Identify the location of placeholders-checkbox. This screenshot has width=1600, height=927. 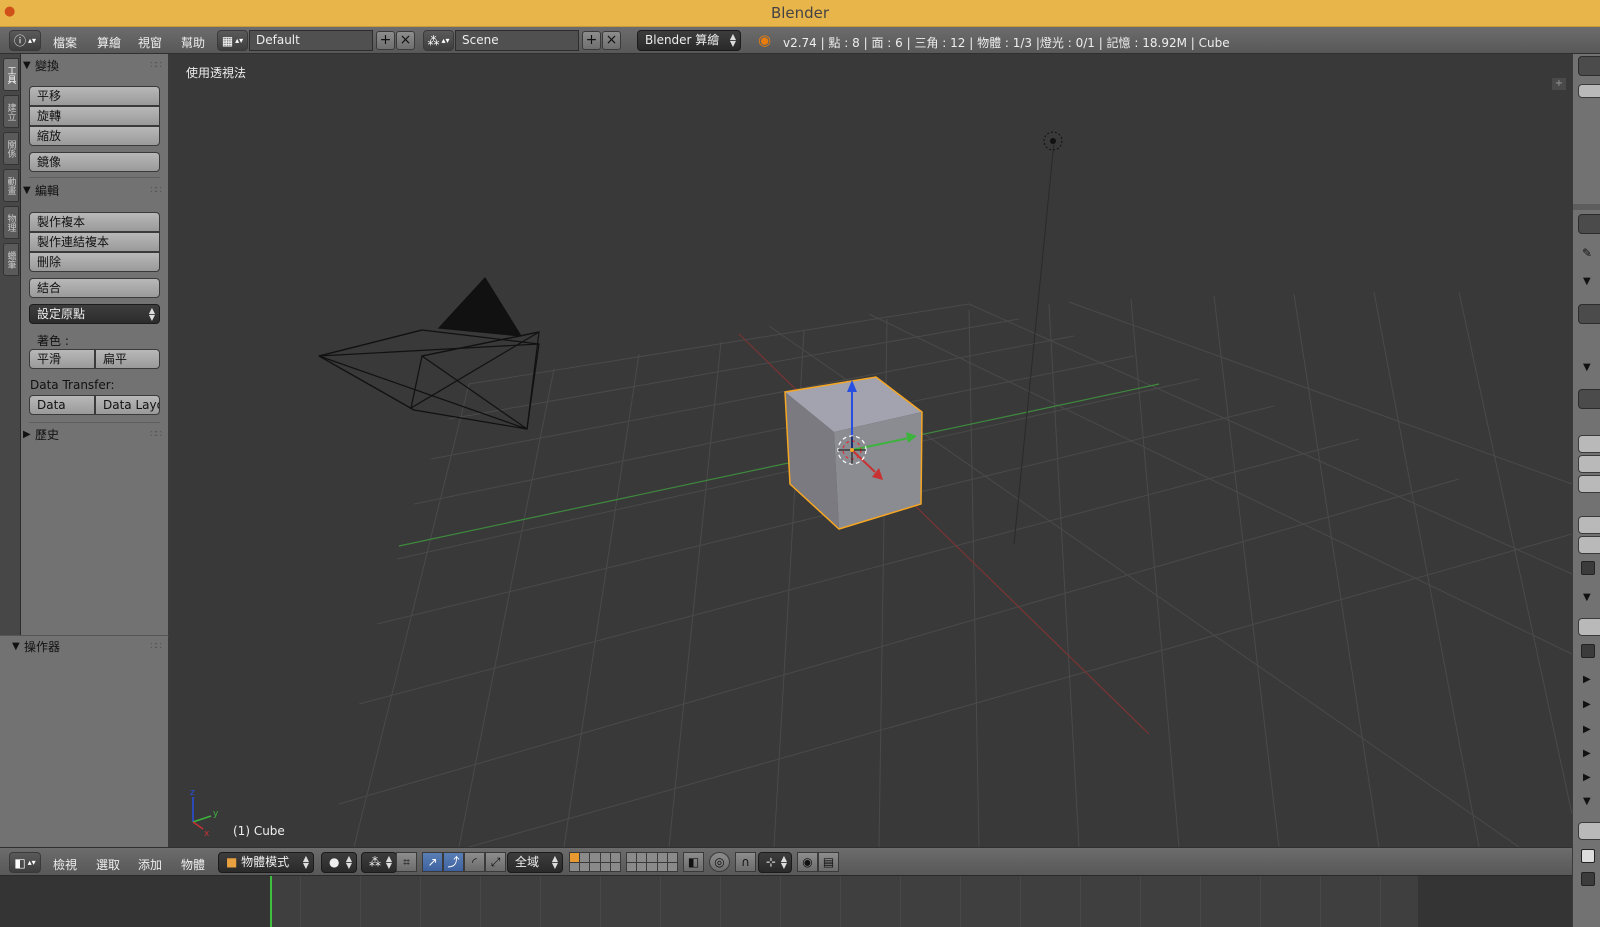
(1588, 879).